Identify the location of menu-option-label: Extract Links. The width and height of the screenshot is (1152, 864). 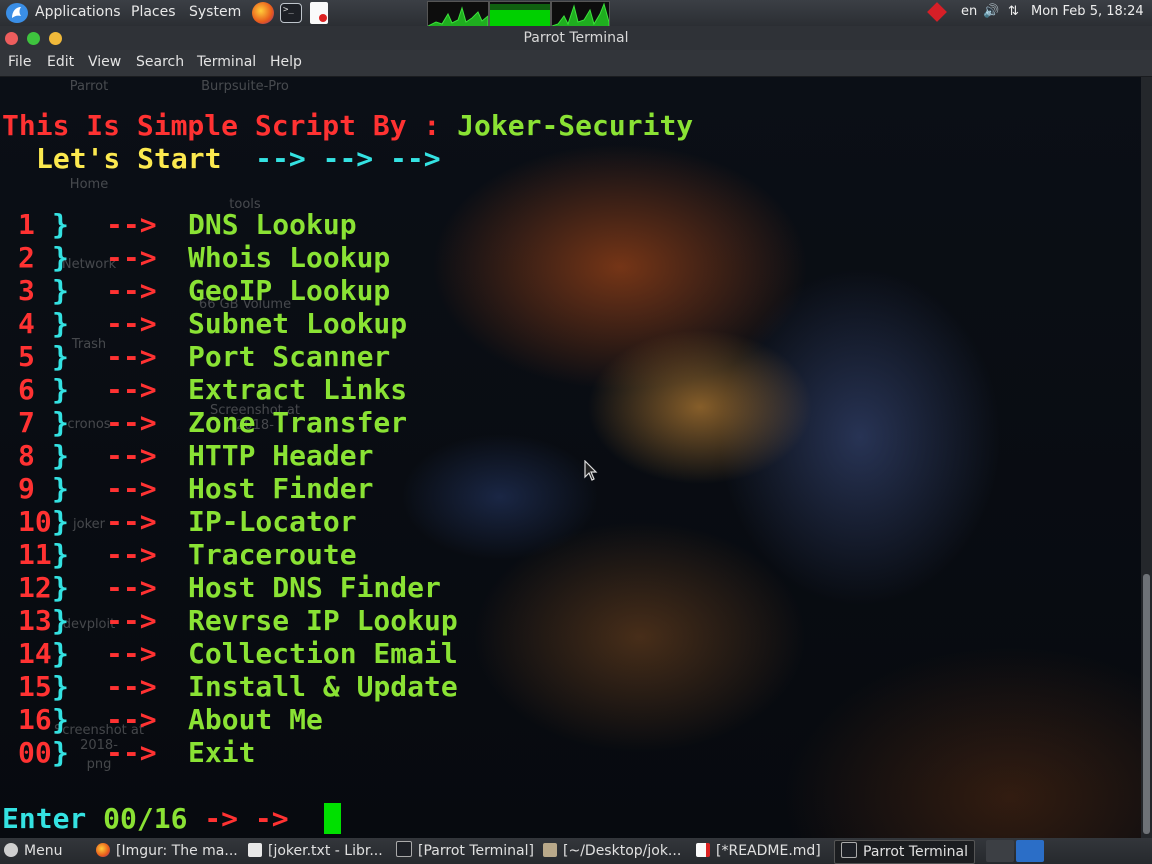
(298, 389).